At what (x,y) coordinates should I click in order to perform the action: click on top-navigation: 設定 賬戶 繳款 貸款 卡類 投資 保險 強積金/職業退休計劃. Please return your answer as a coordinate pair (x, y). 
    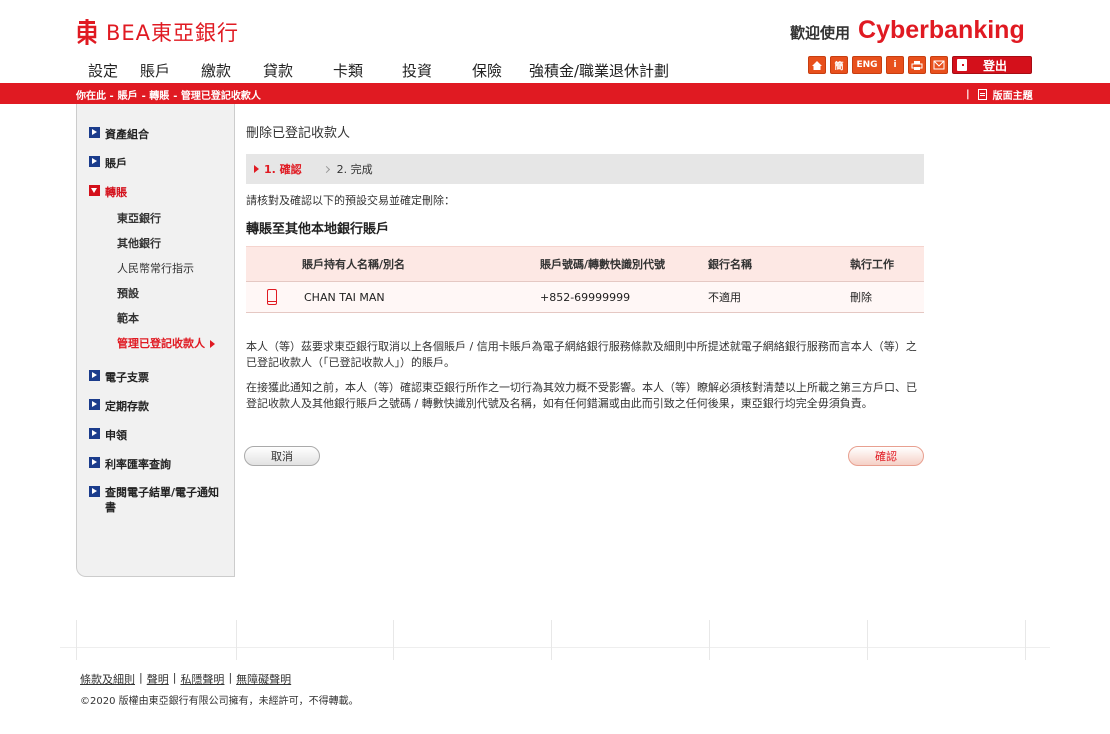
    Looking at the image, I should click on (378, 70).